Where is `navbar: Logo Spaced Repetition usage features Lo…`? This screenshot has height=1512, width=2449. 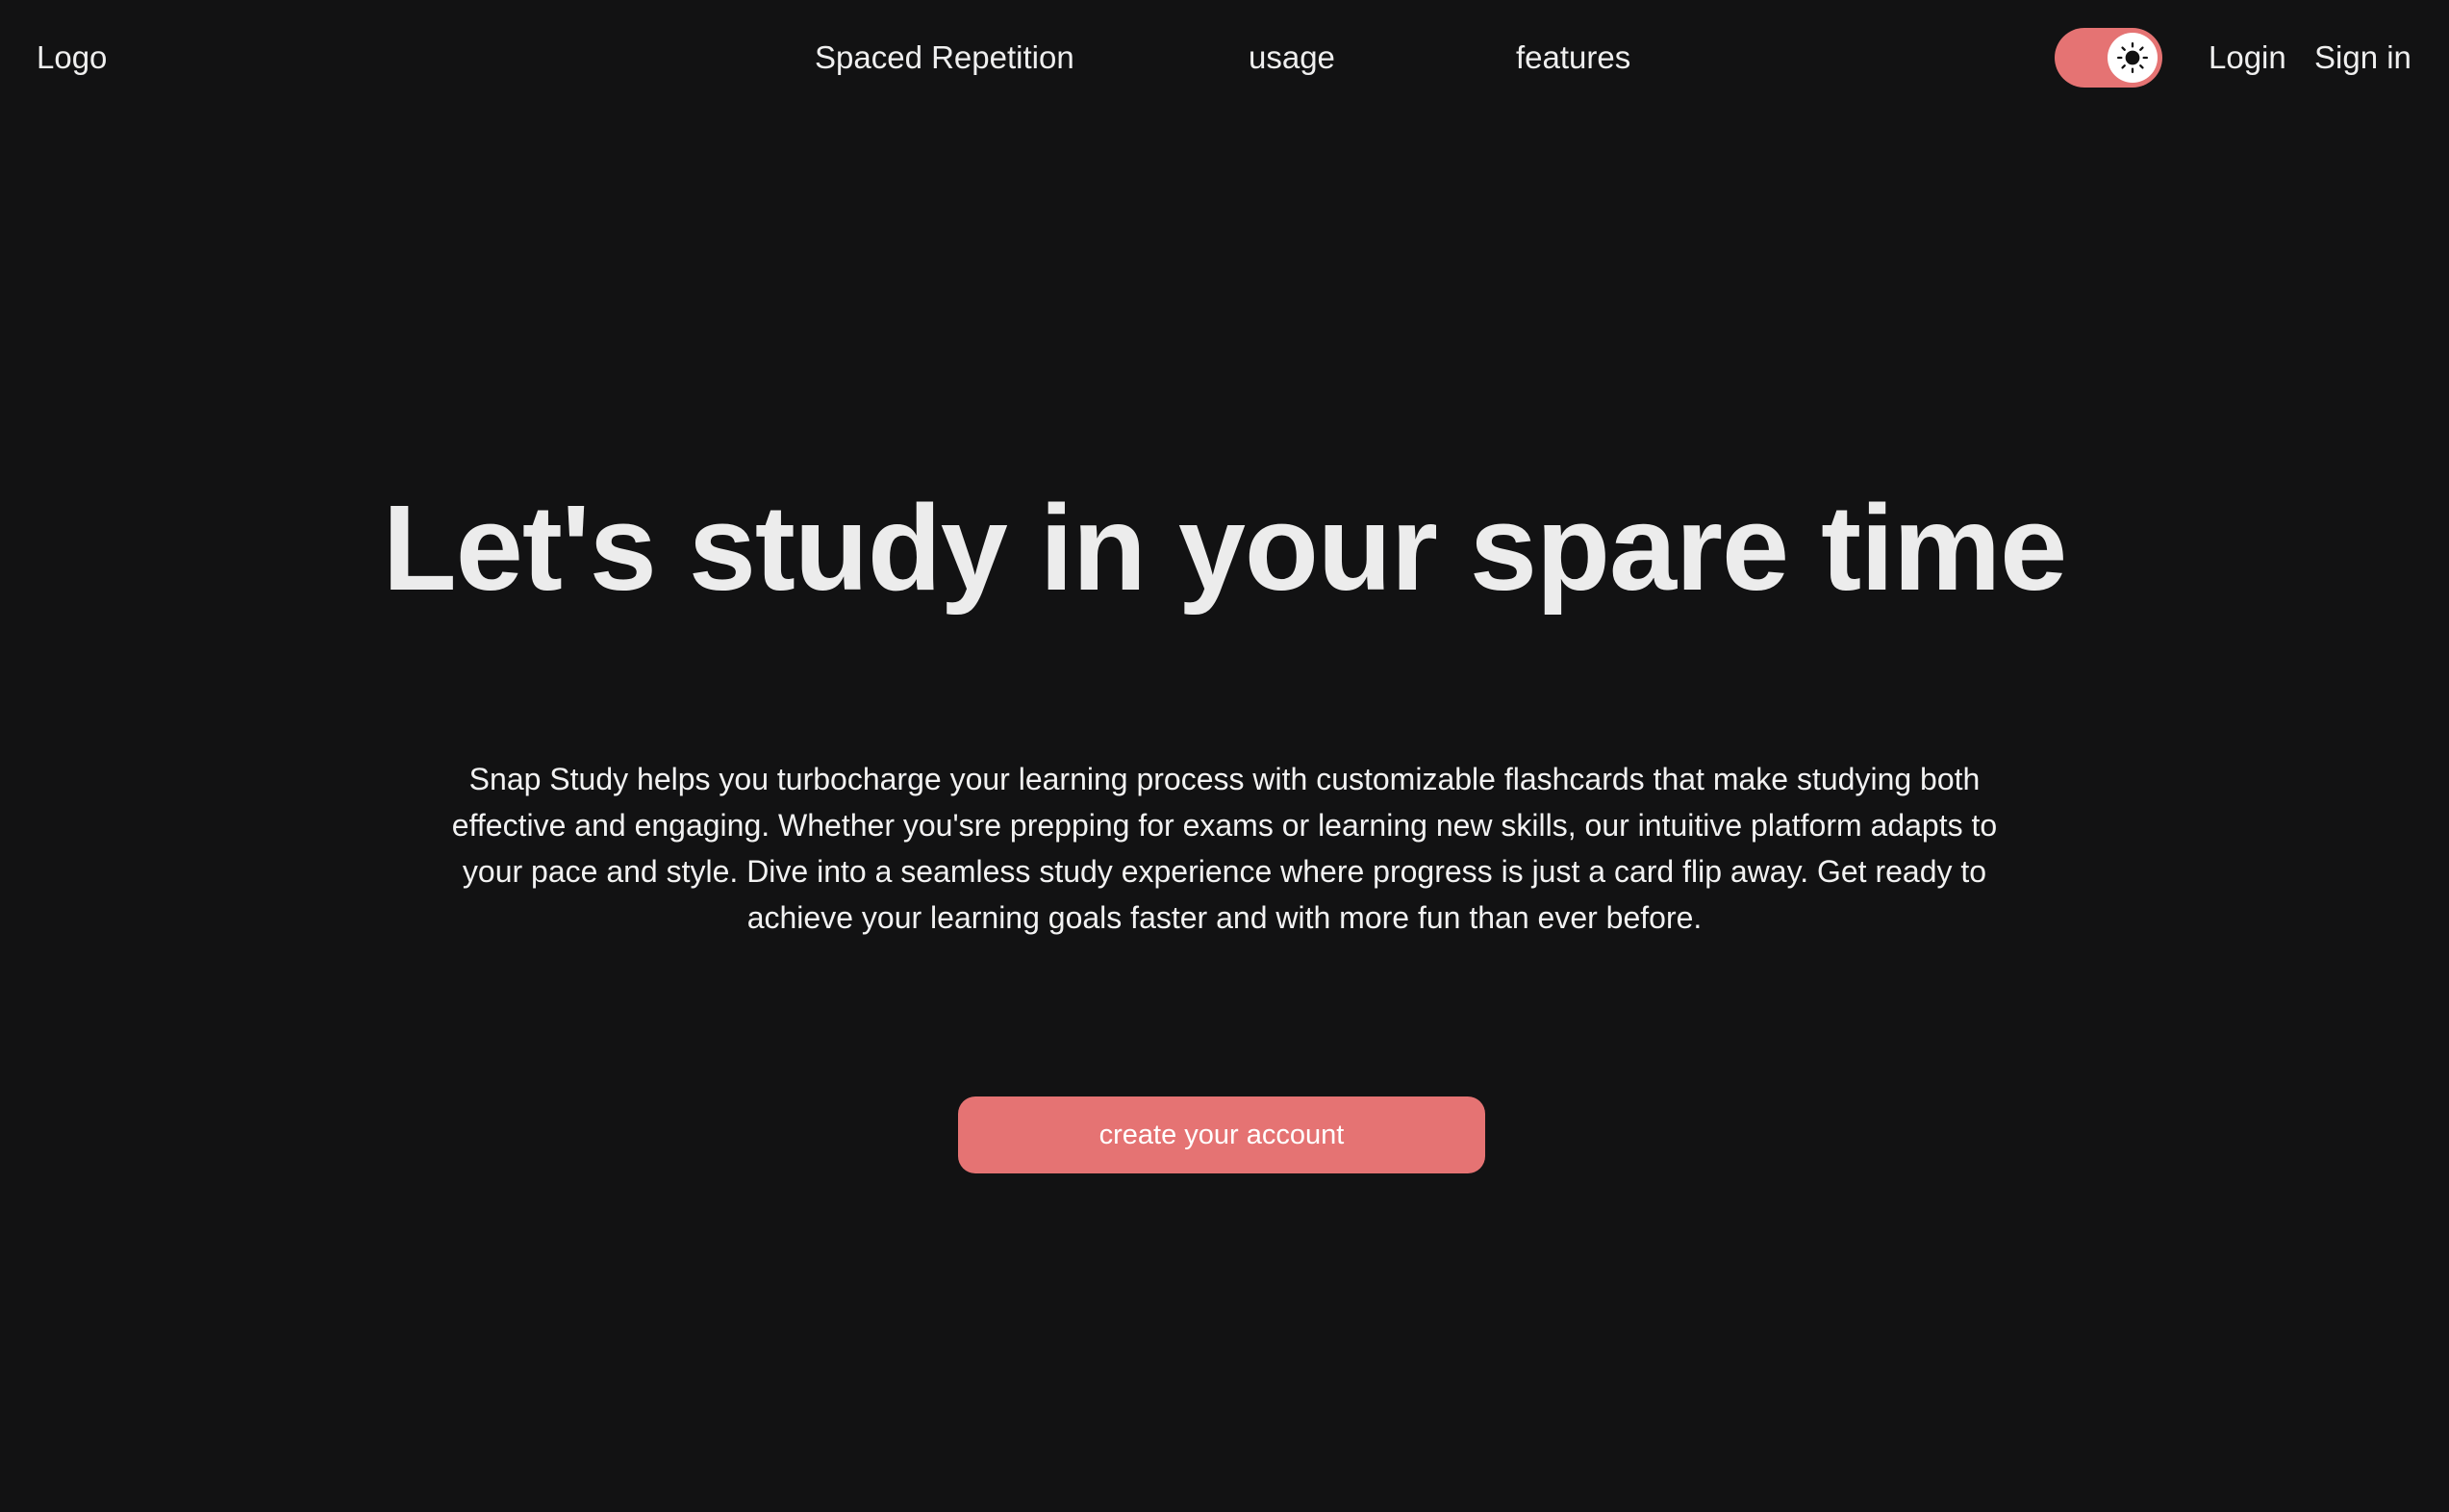
navbar: Logo Spaced Repetition usage features Lo… is located at coordinates (1224, 58).